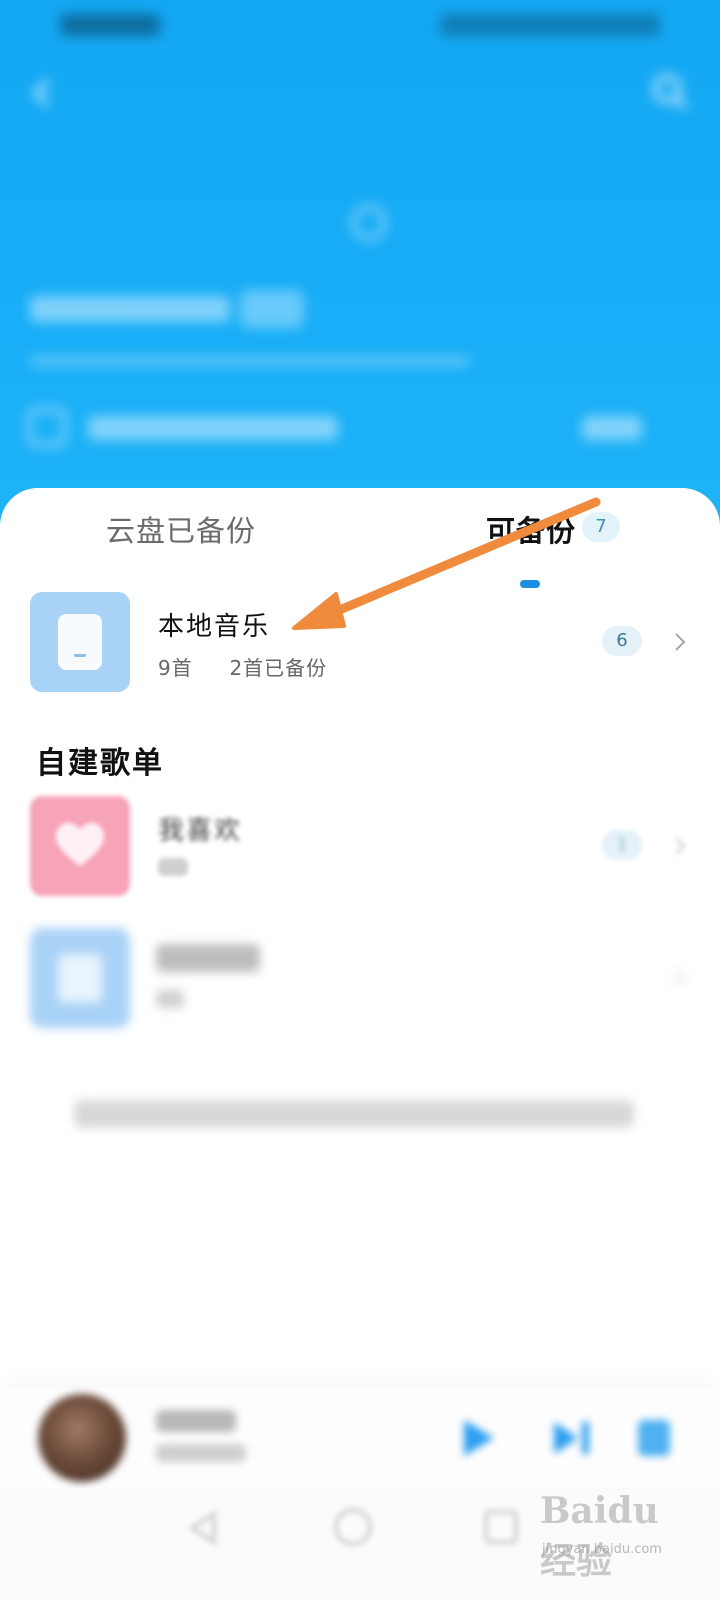 The image size is (720, 1600). I want to click on auto-backup-text, so click(213, 428).